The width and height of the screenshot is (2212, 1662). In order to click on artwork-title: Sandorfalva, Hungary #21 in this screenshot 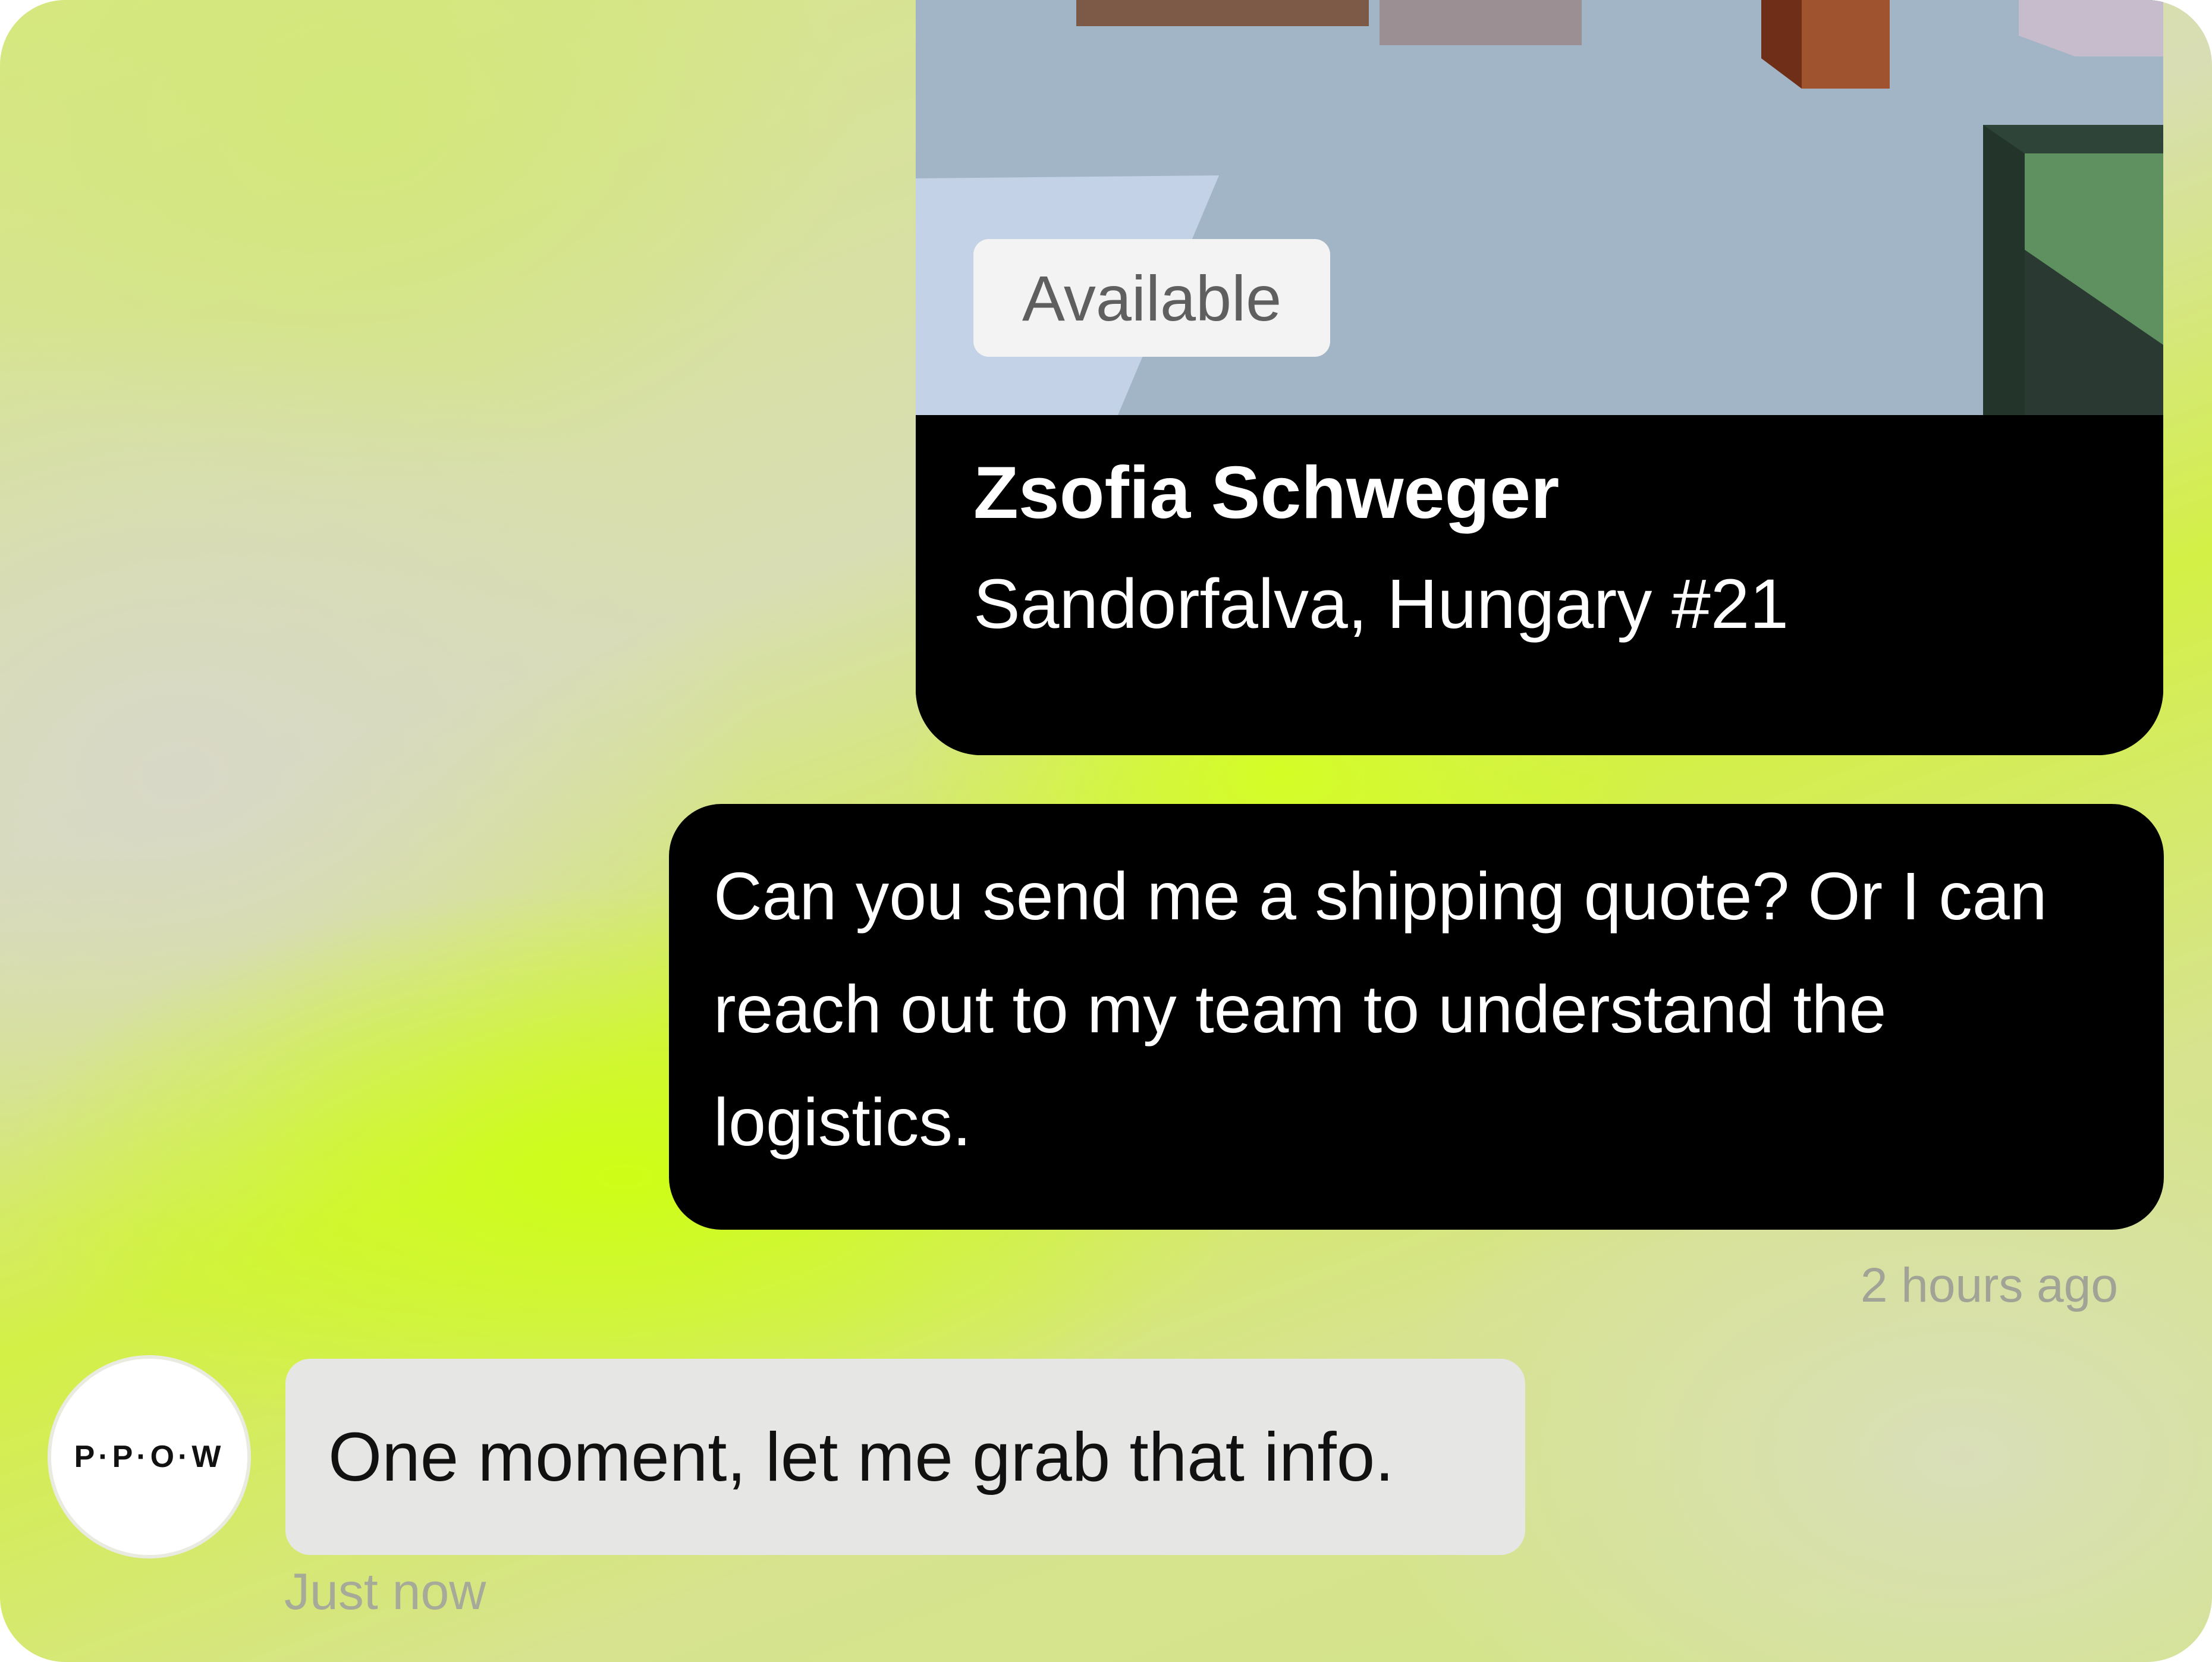, I will do `click(1381, 604)`.